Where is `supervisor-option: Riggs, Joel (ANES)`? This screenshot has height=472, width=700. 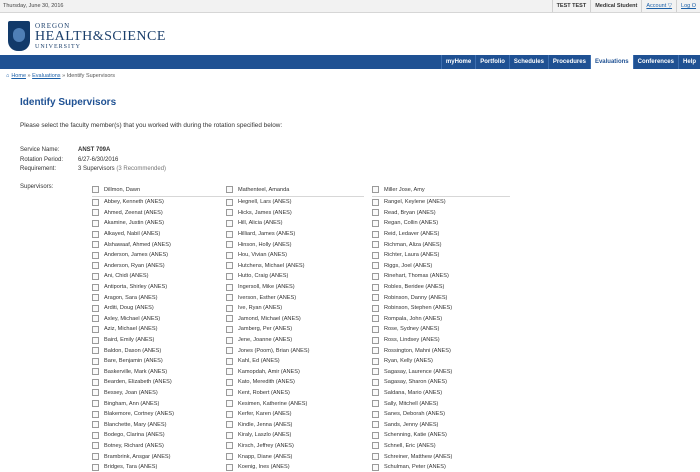 supervisor-option: Riggs, Joel (ANES) is located at coordinates (441, 266).